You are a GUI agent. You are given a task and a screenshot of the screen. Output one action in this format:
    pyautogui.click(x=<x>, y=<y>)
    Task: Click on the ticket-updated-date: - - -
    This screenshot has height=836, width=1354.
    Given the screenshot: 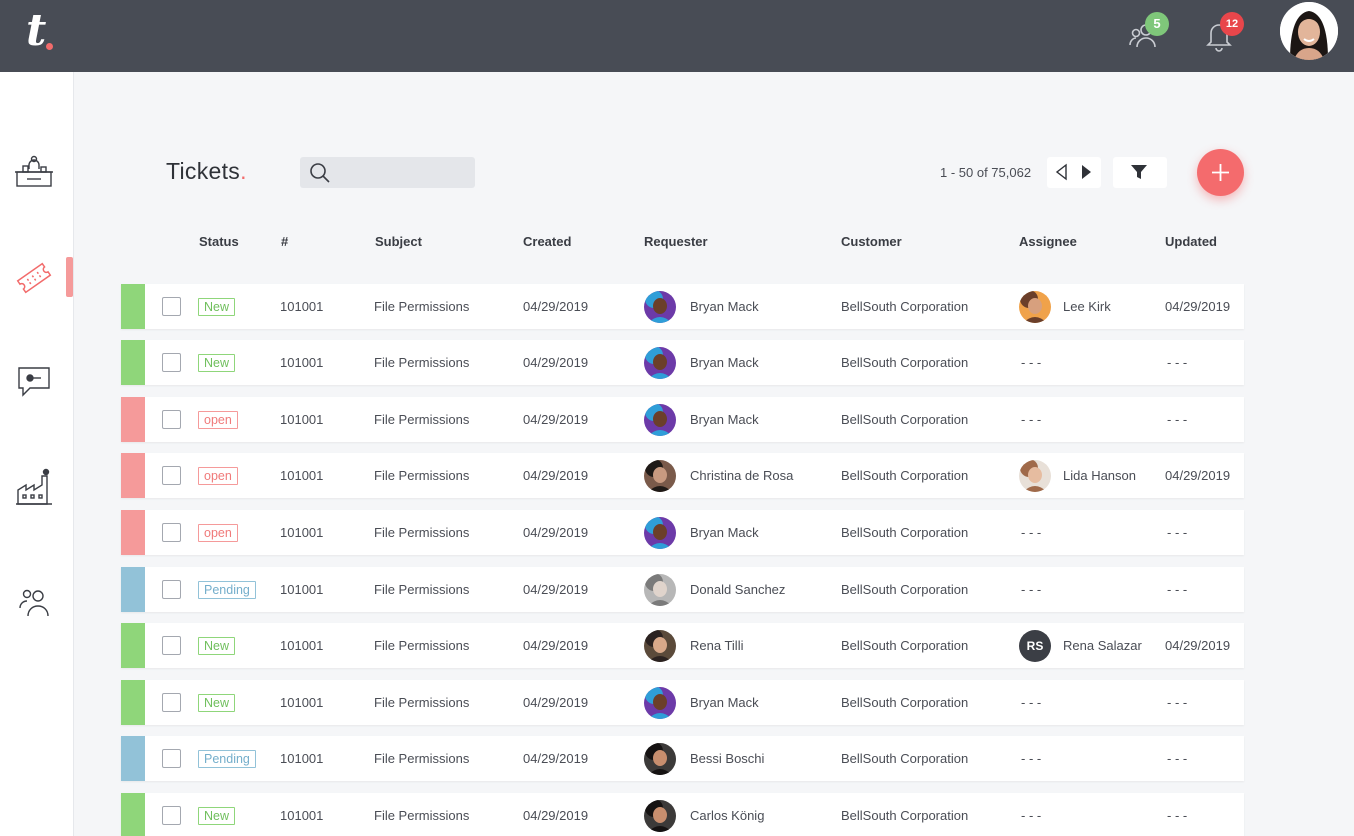 What is the action you would take?
    pyautogui.click(x=1177, y=362)
    